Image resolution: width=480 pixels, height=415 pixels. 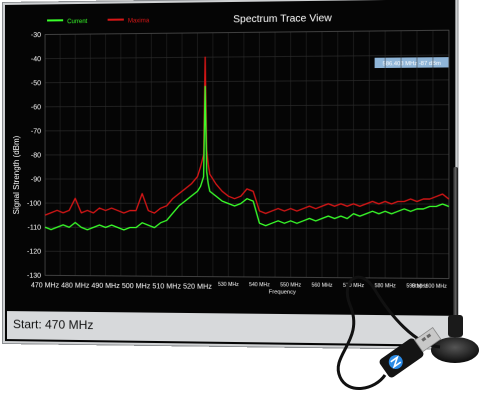 What do you see at coordinates (136, 286) in the screenshot?
I see `x-tick-label: 500 MHz` at bounding box center [136, 286].